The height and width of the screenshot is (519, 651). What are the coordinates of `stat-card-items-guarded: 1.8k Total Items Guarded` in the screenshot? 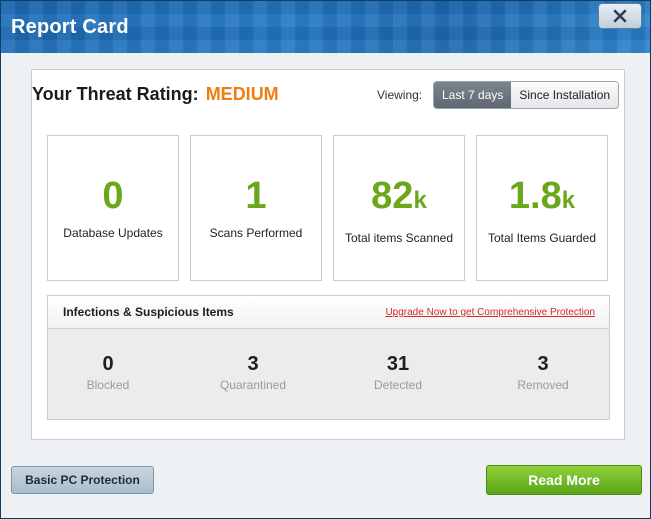 It's located at (542, 208).